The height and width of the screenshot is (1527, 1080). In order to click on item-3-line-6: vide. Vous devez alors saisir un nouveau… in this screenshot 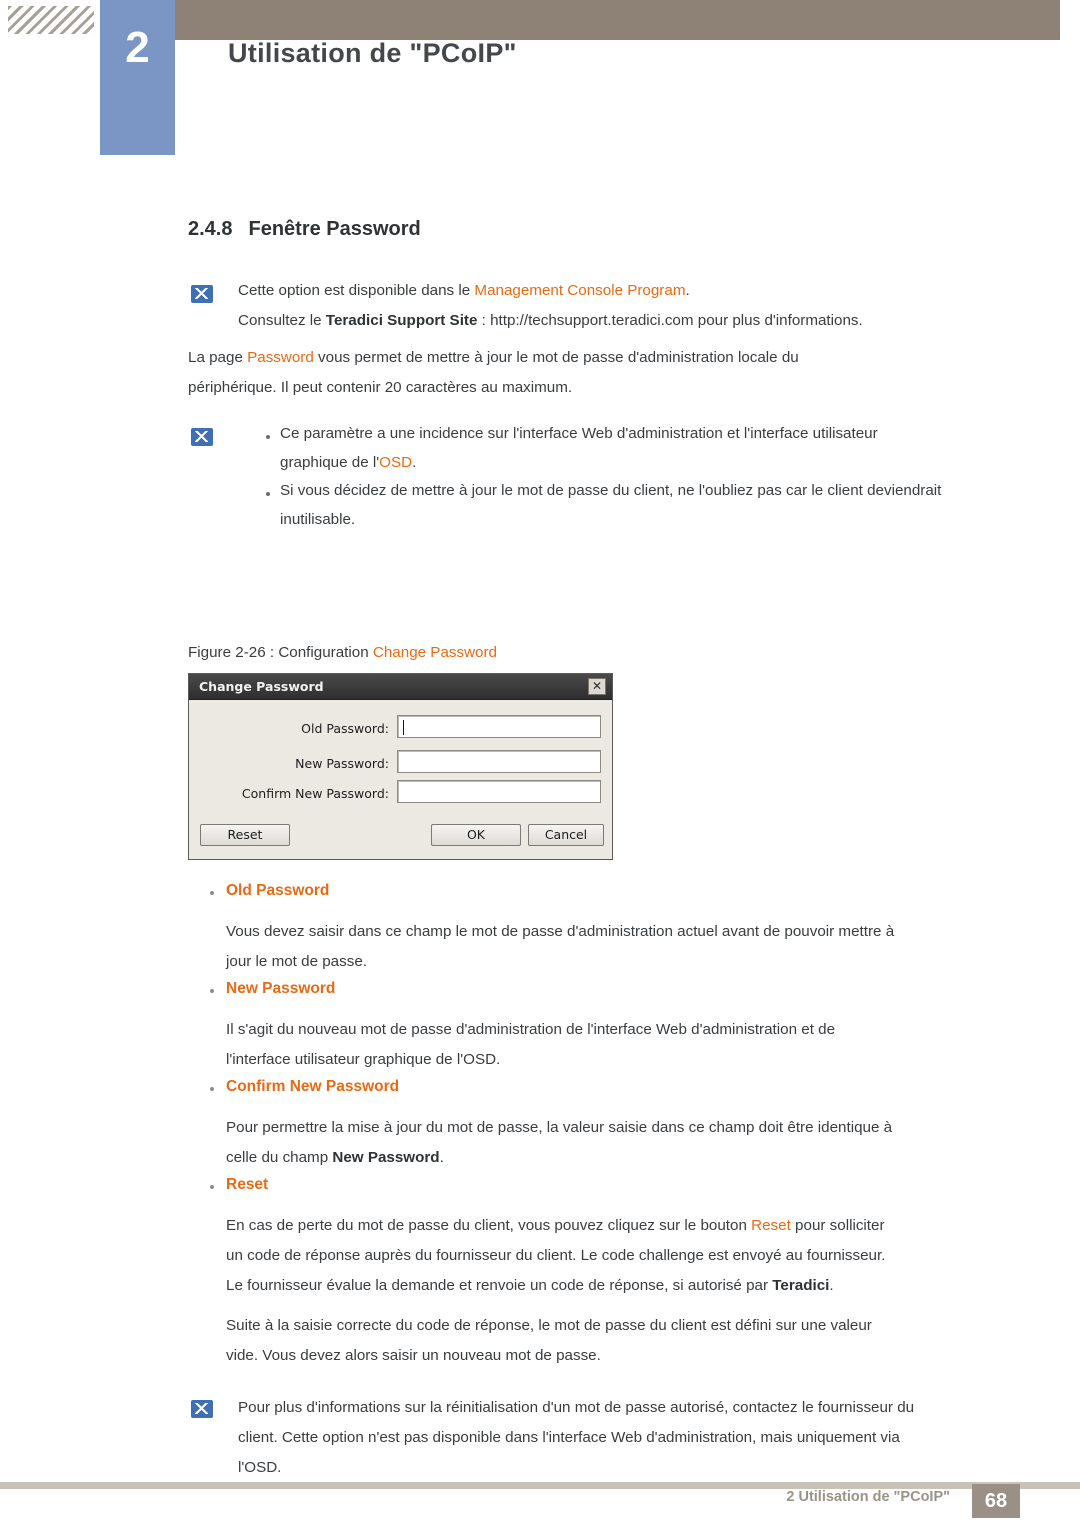, I will do `click(413, 1355)`.